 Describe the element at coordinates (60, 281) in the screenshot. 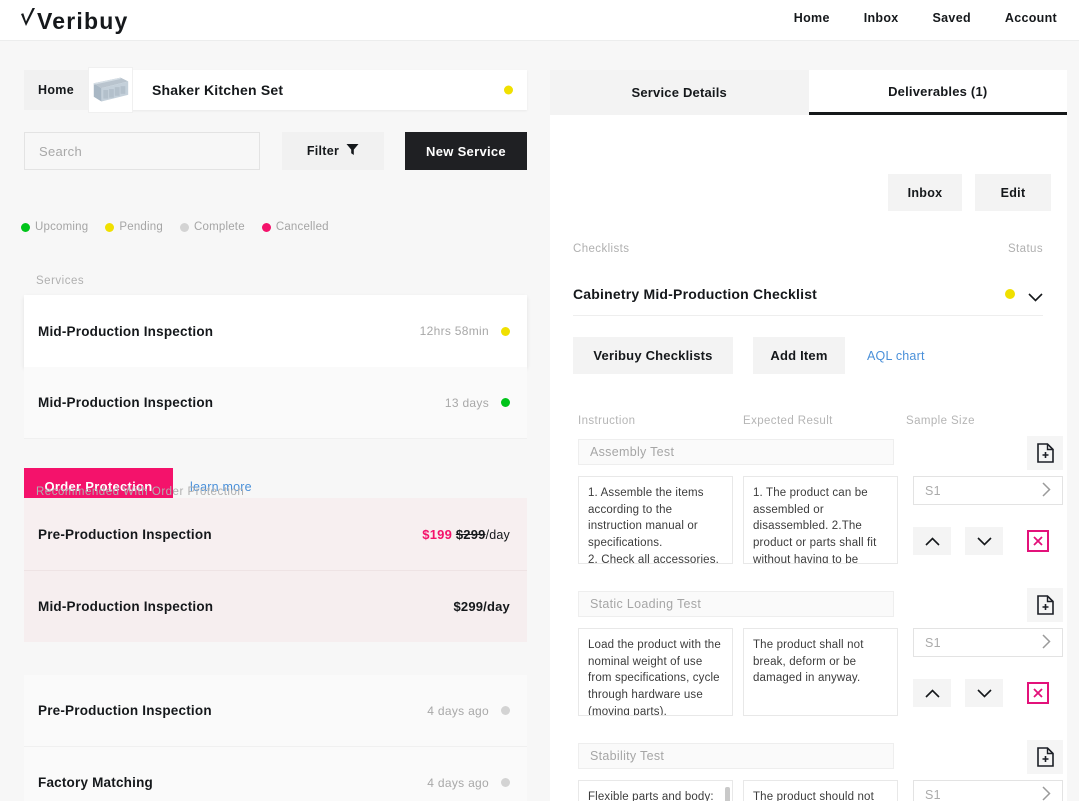

I see `services-section-label: Services` at that location.